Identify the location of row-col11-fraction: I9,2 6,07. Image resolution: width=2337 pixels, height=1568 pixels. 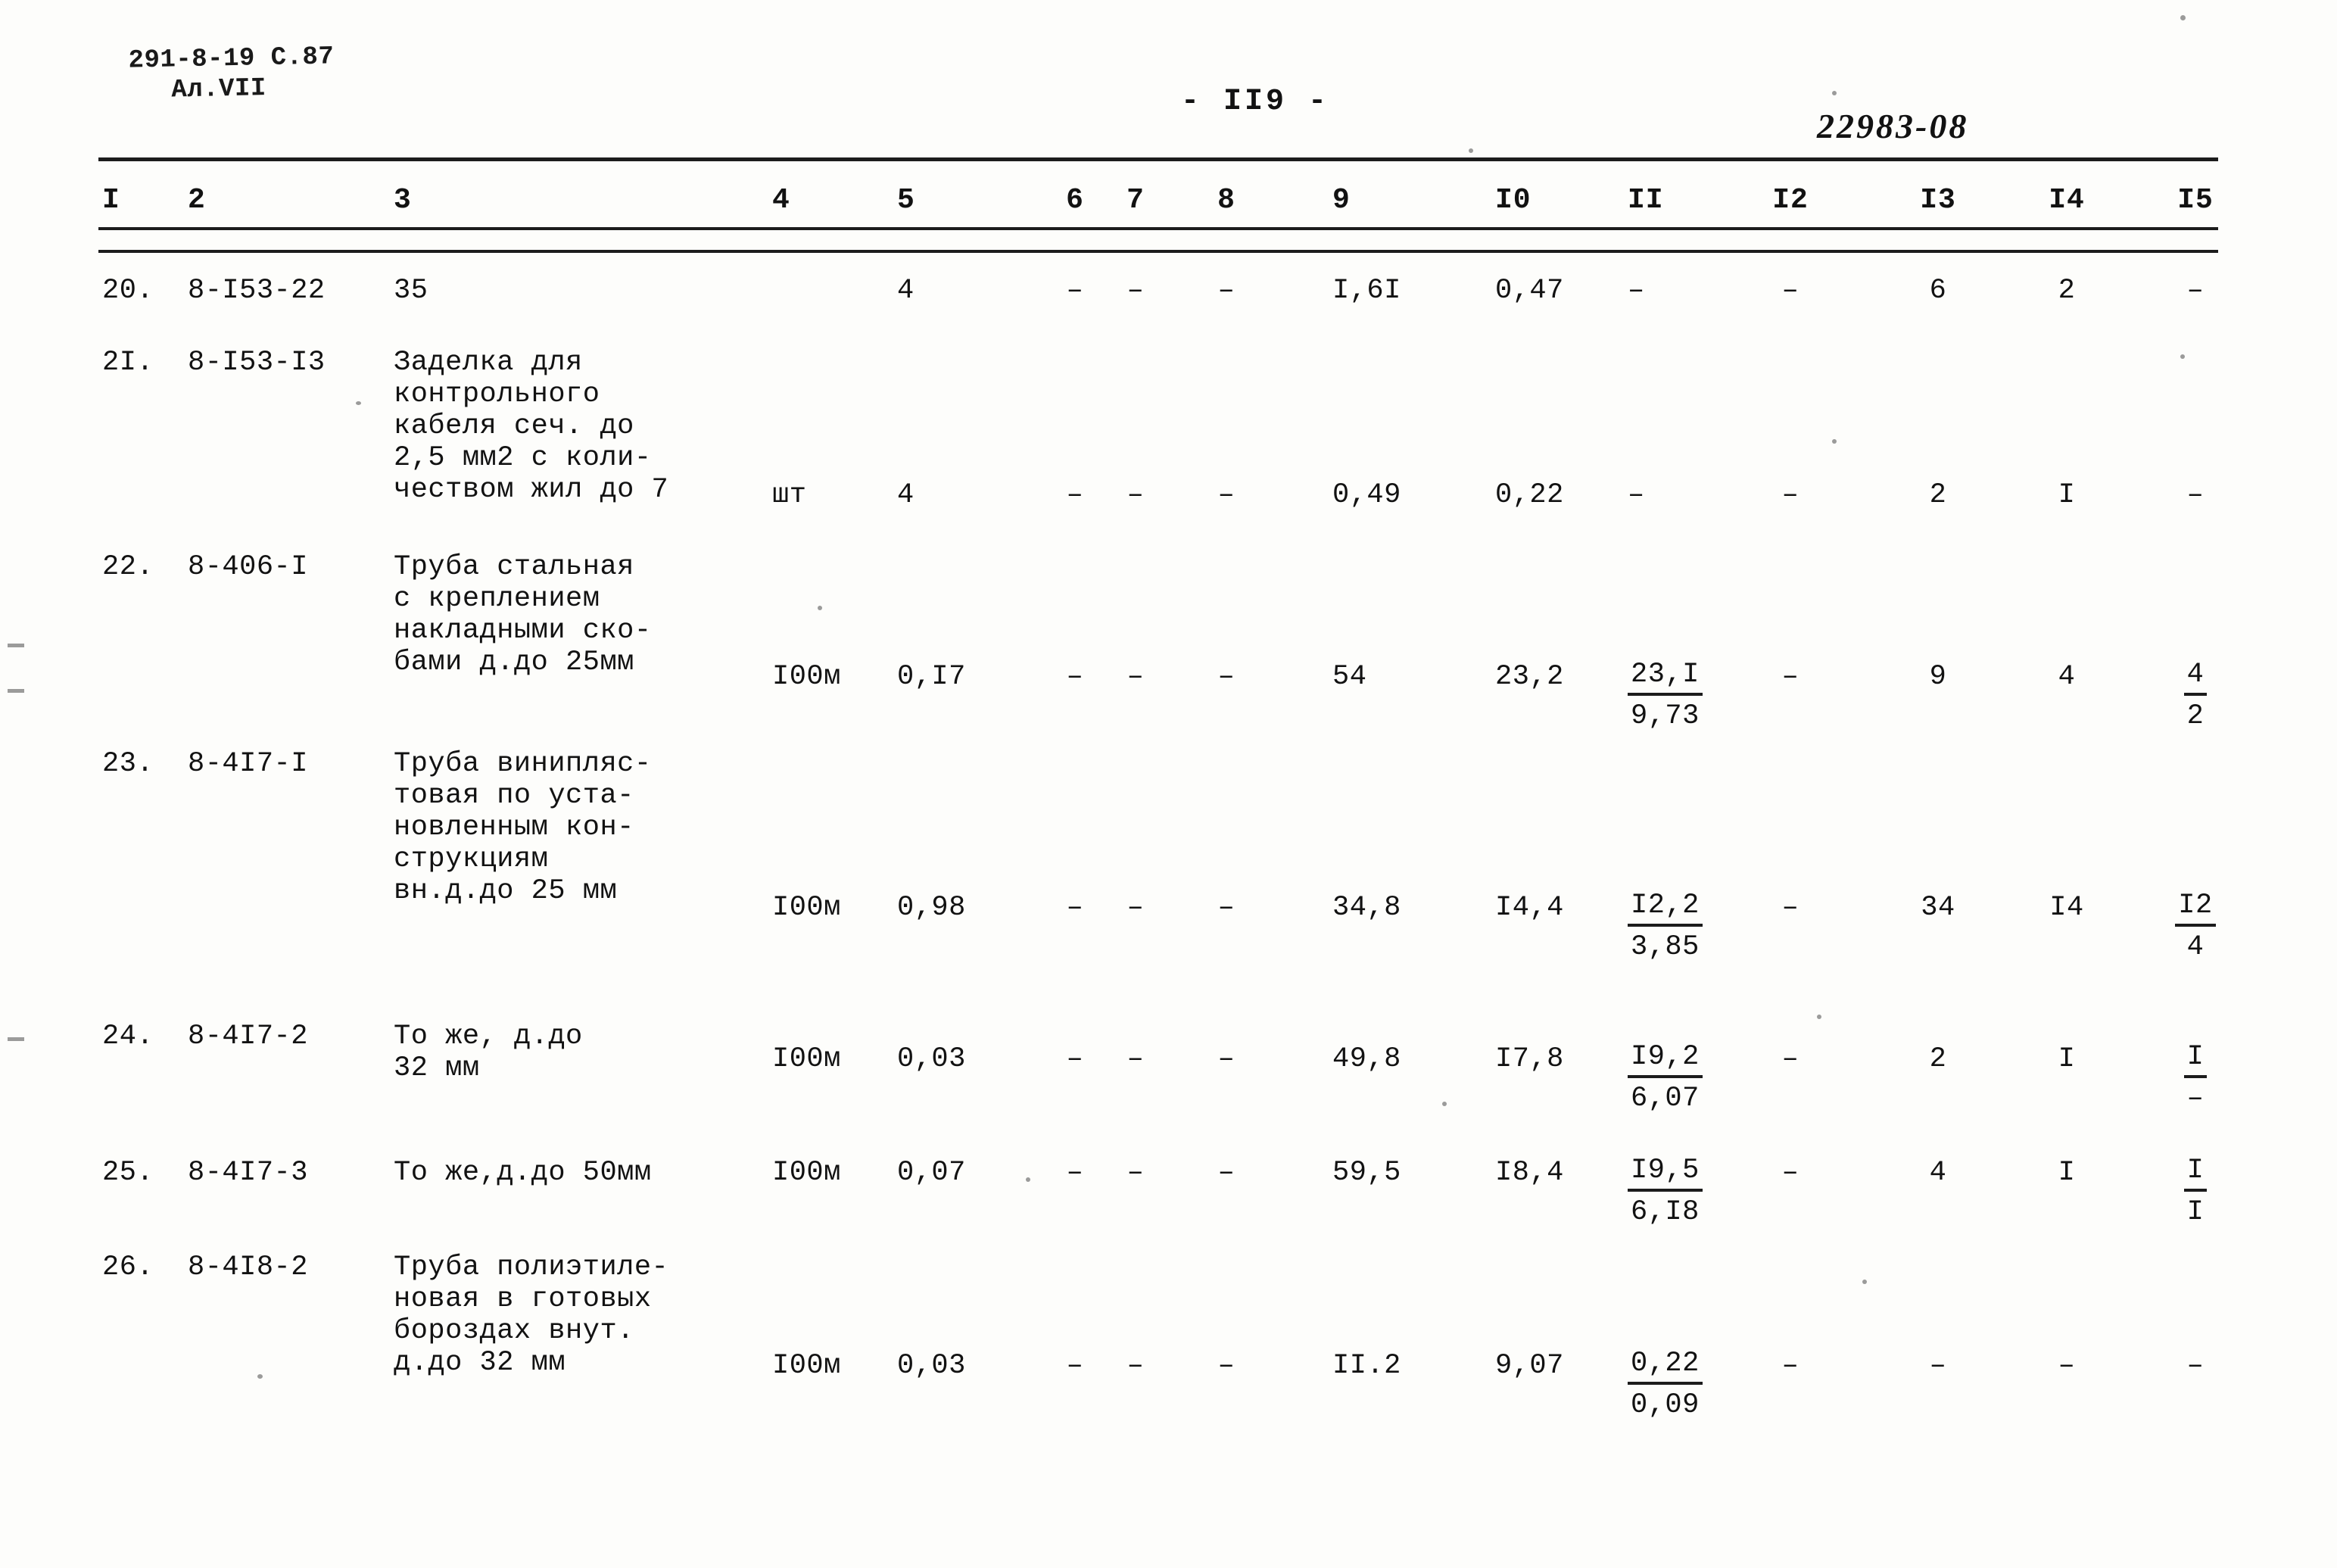
(1692, 1079).